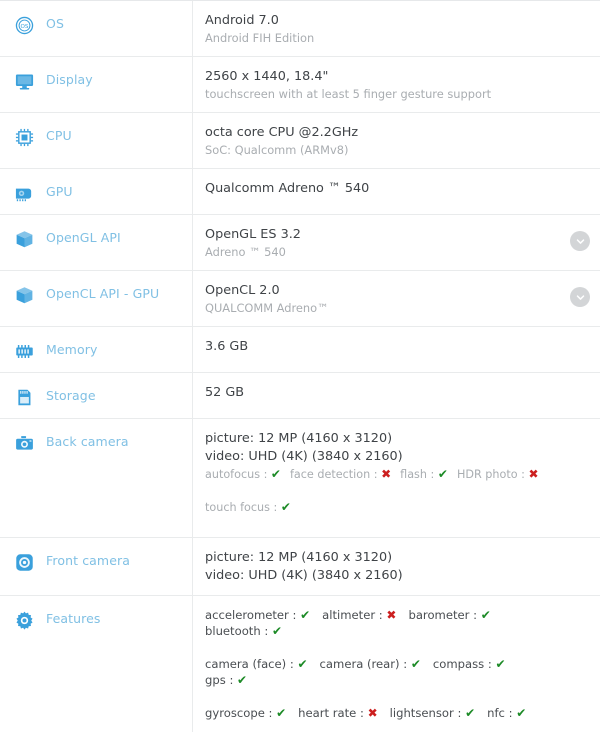 This screenshot has height=732, width=600. I want to click on spec-value-cell-opencl-api-gpu: OpenCL 2.0 QUALCOMM Adreno™, so click(396, 298).